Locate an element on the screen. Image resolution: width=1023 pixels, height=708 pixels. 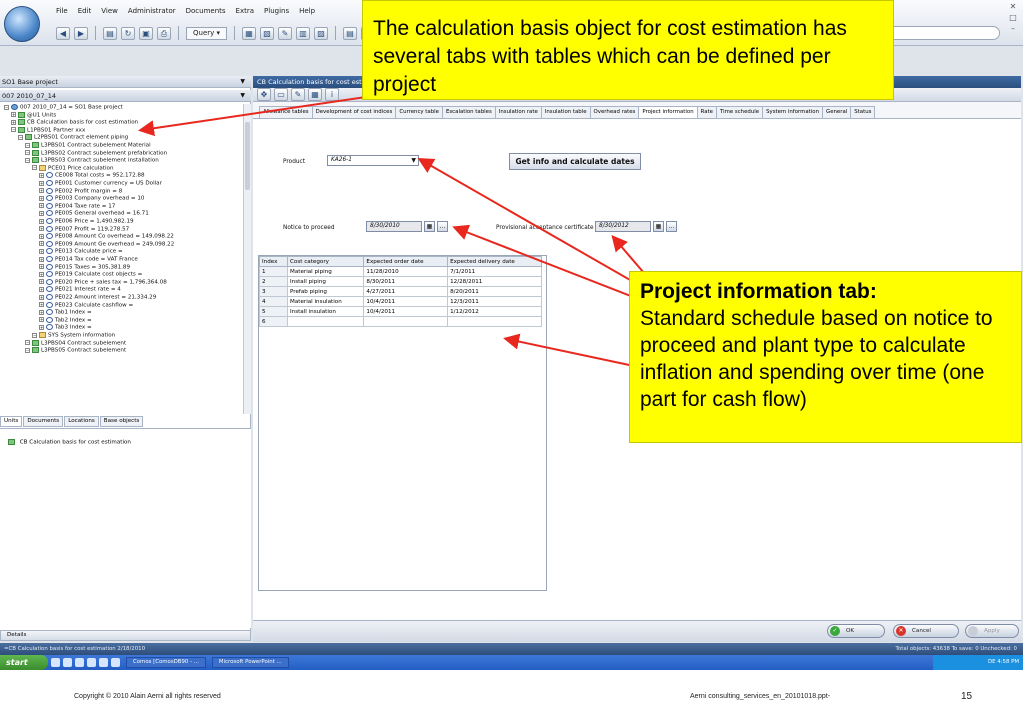
grid-cell: 8/30/2011 is located at coordinates (406, 281).